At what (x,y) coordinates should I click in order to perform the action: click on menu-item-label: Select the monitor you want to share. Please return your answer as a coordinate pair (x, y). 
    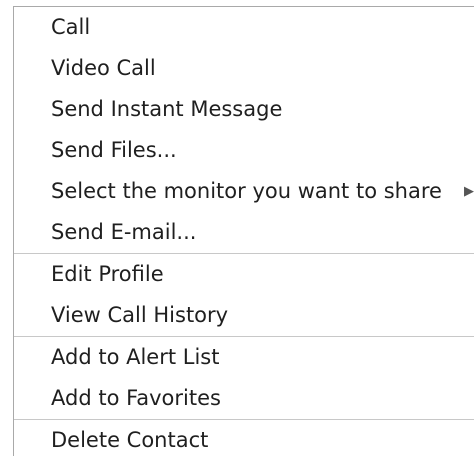
    Looking at the image, I should click on (246, 191).